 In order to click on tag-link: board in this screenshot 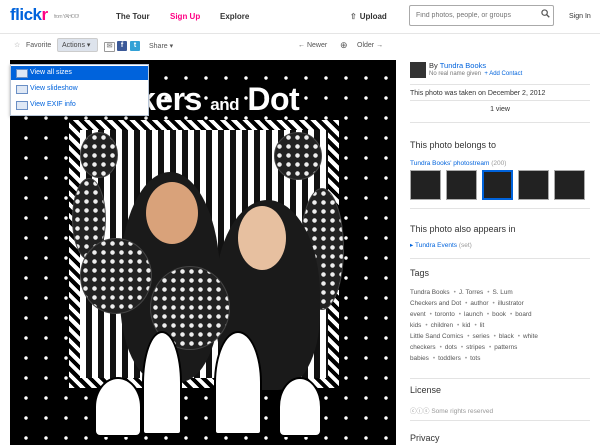, I will do `click(523, 314)`.